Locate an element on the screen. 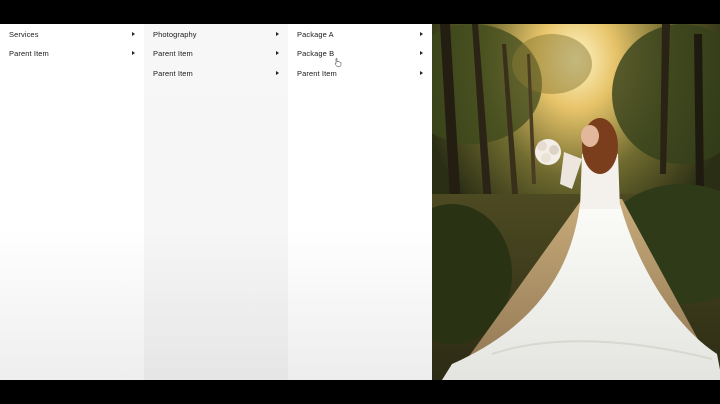 Image resolution: width=720 pixels, height=404 pixels. menu-item-label: Package B is located at coordinates (316, 53).